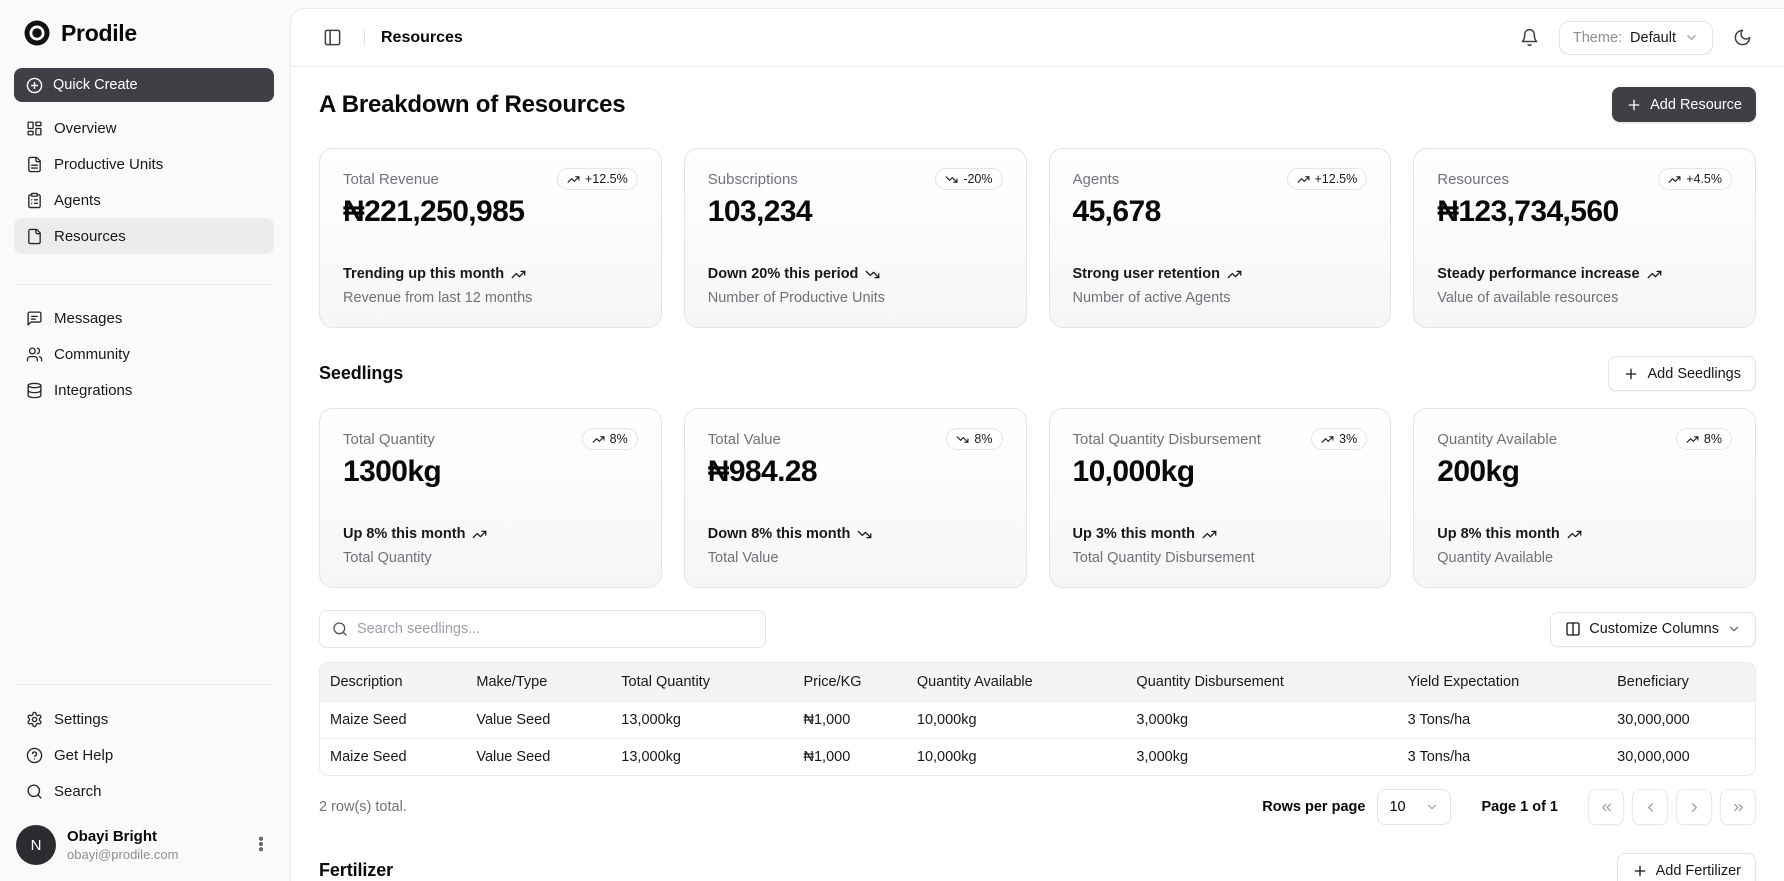 The width and height of the screenshot is (1784, 881). Describe the element at coordinates (144, 791) in the screenshot. I see `sidebar-item-search: Search` at that location.